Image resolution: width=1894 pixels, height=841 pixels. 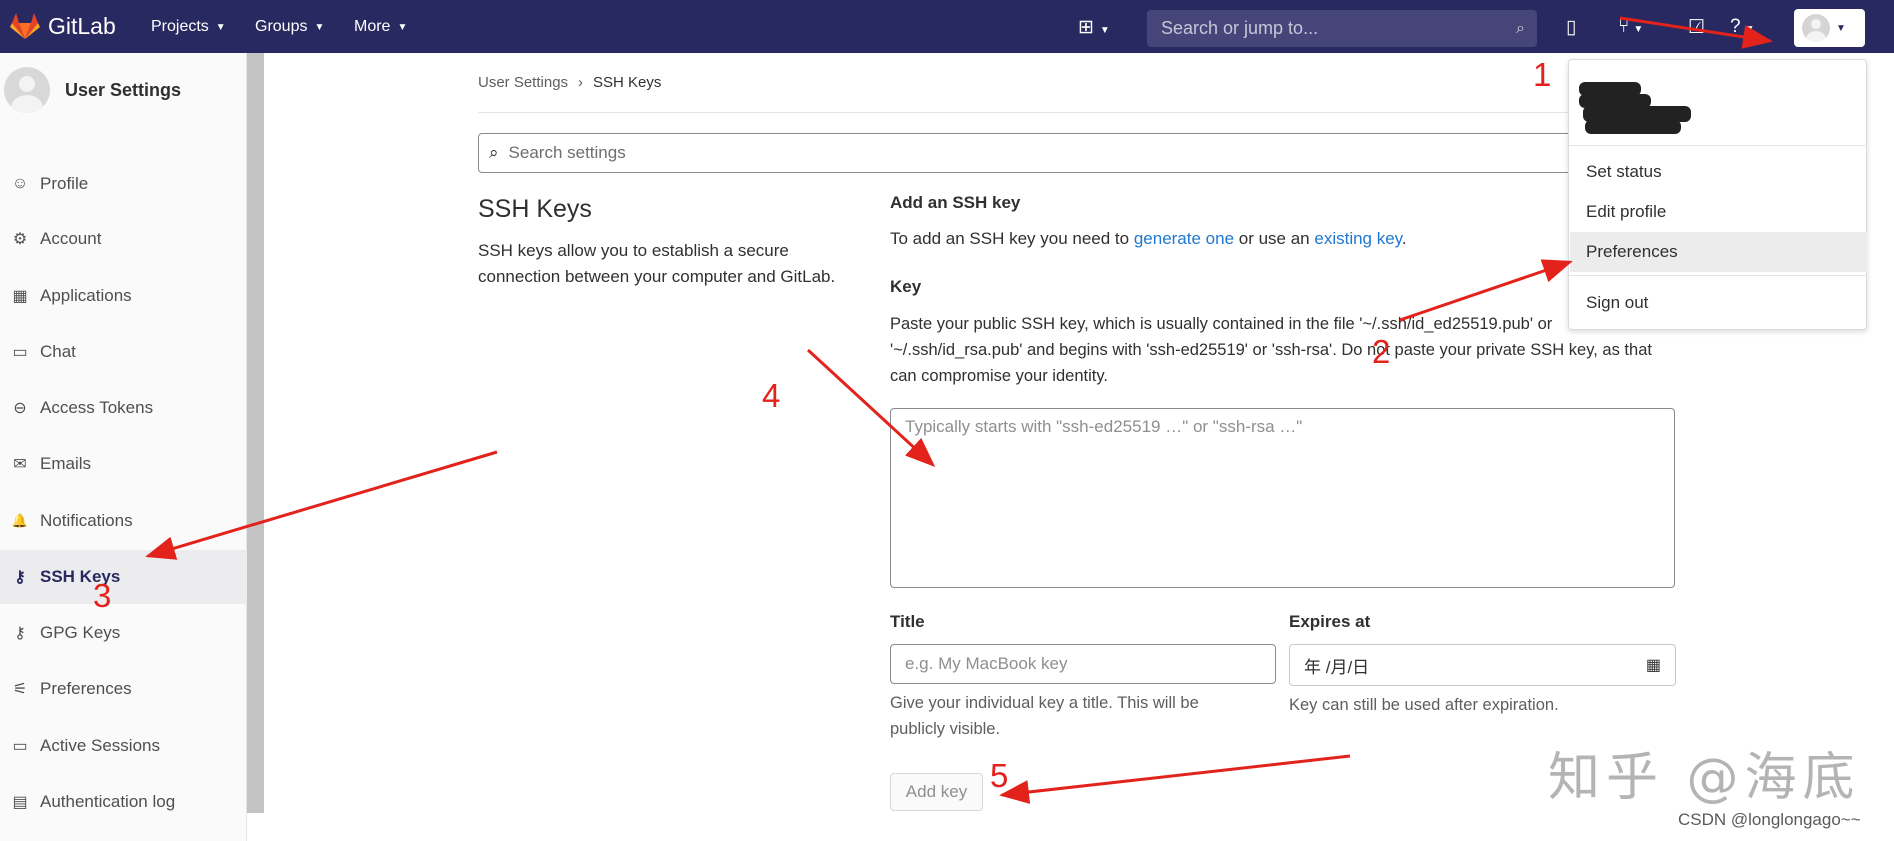 I want to click on expires-help-text: Key can still be used after expiration., so click(x=1424, y=705).